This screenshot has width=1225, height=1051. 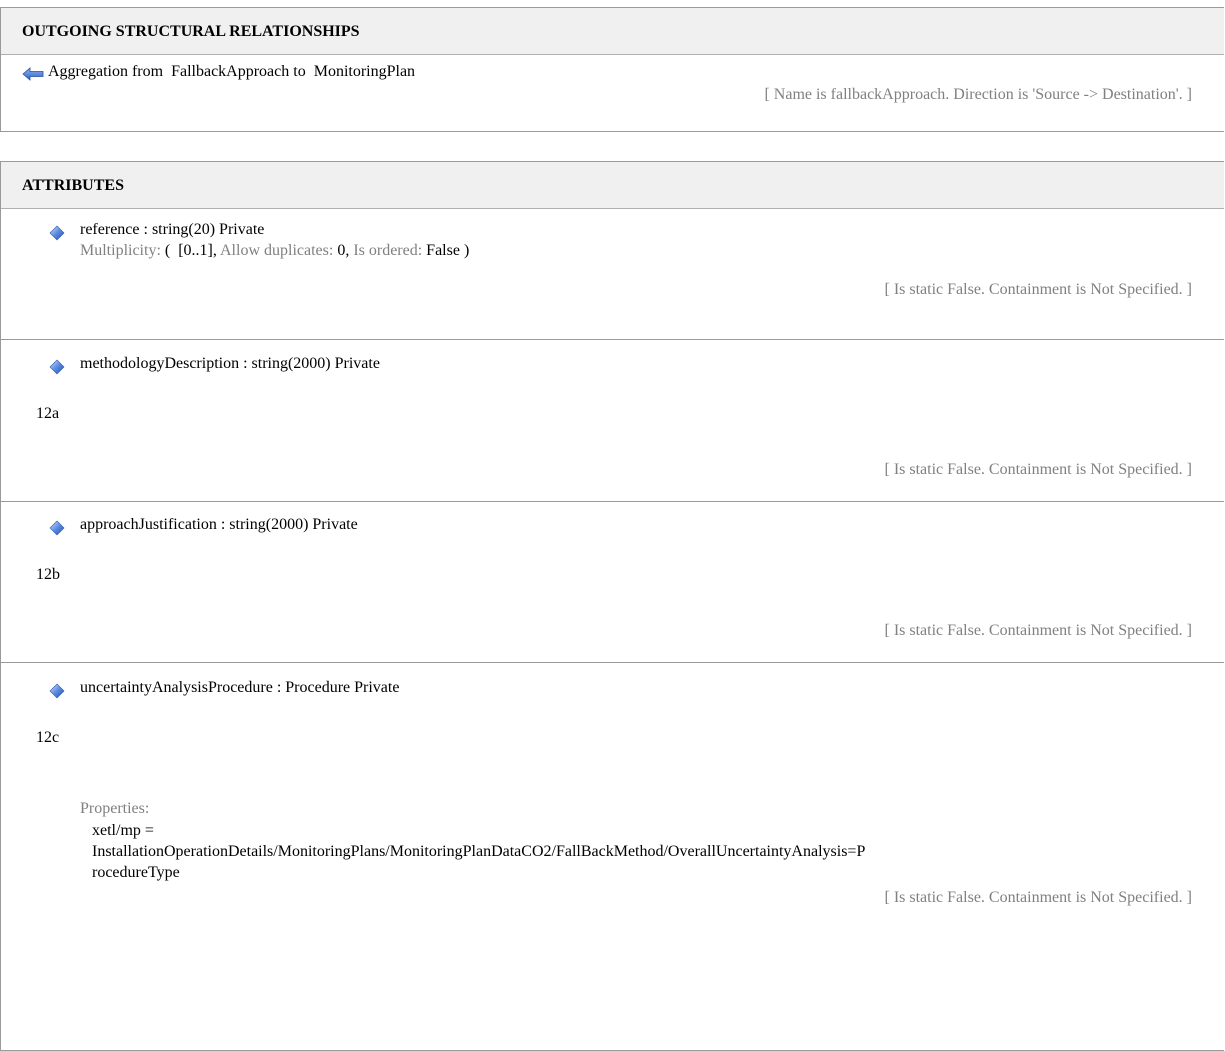 What do you see at coordinates (197, 250) in the screenshot?
I see `multiplicity-range: [0..1],` at bounding box center [197, 250].